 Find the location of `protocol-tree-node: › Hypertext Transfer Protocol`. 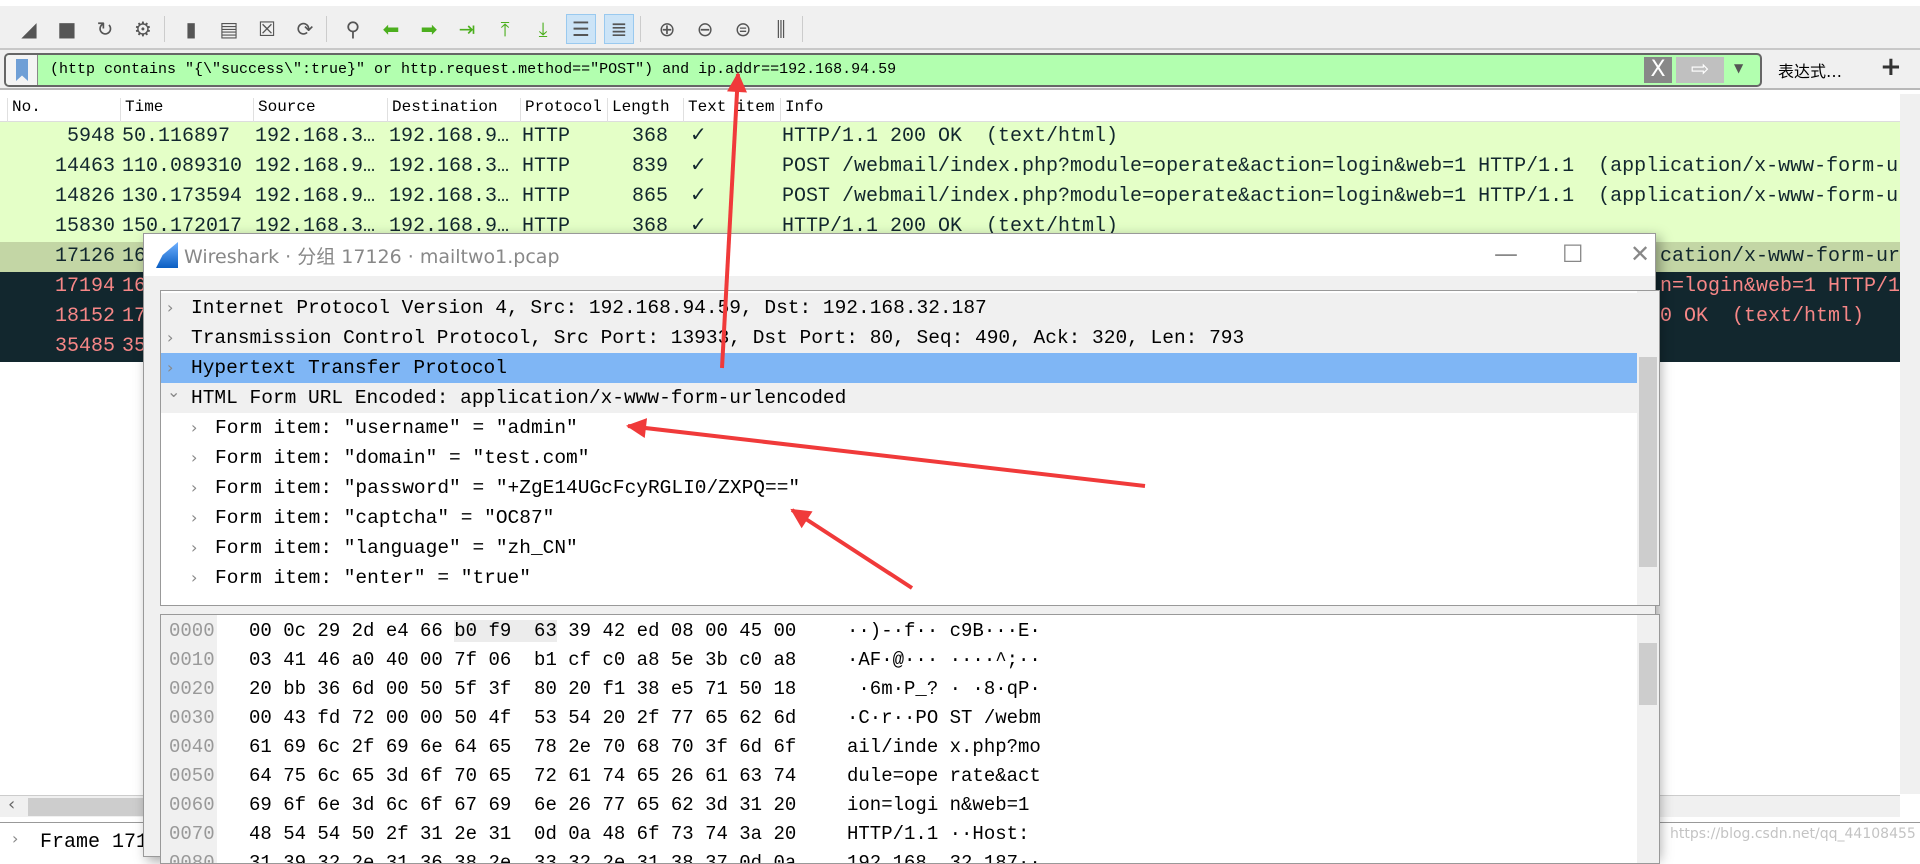

protocol-tree-node: › Hypertext Transfer Protocol is located at coordinates (899, 368).